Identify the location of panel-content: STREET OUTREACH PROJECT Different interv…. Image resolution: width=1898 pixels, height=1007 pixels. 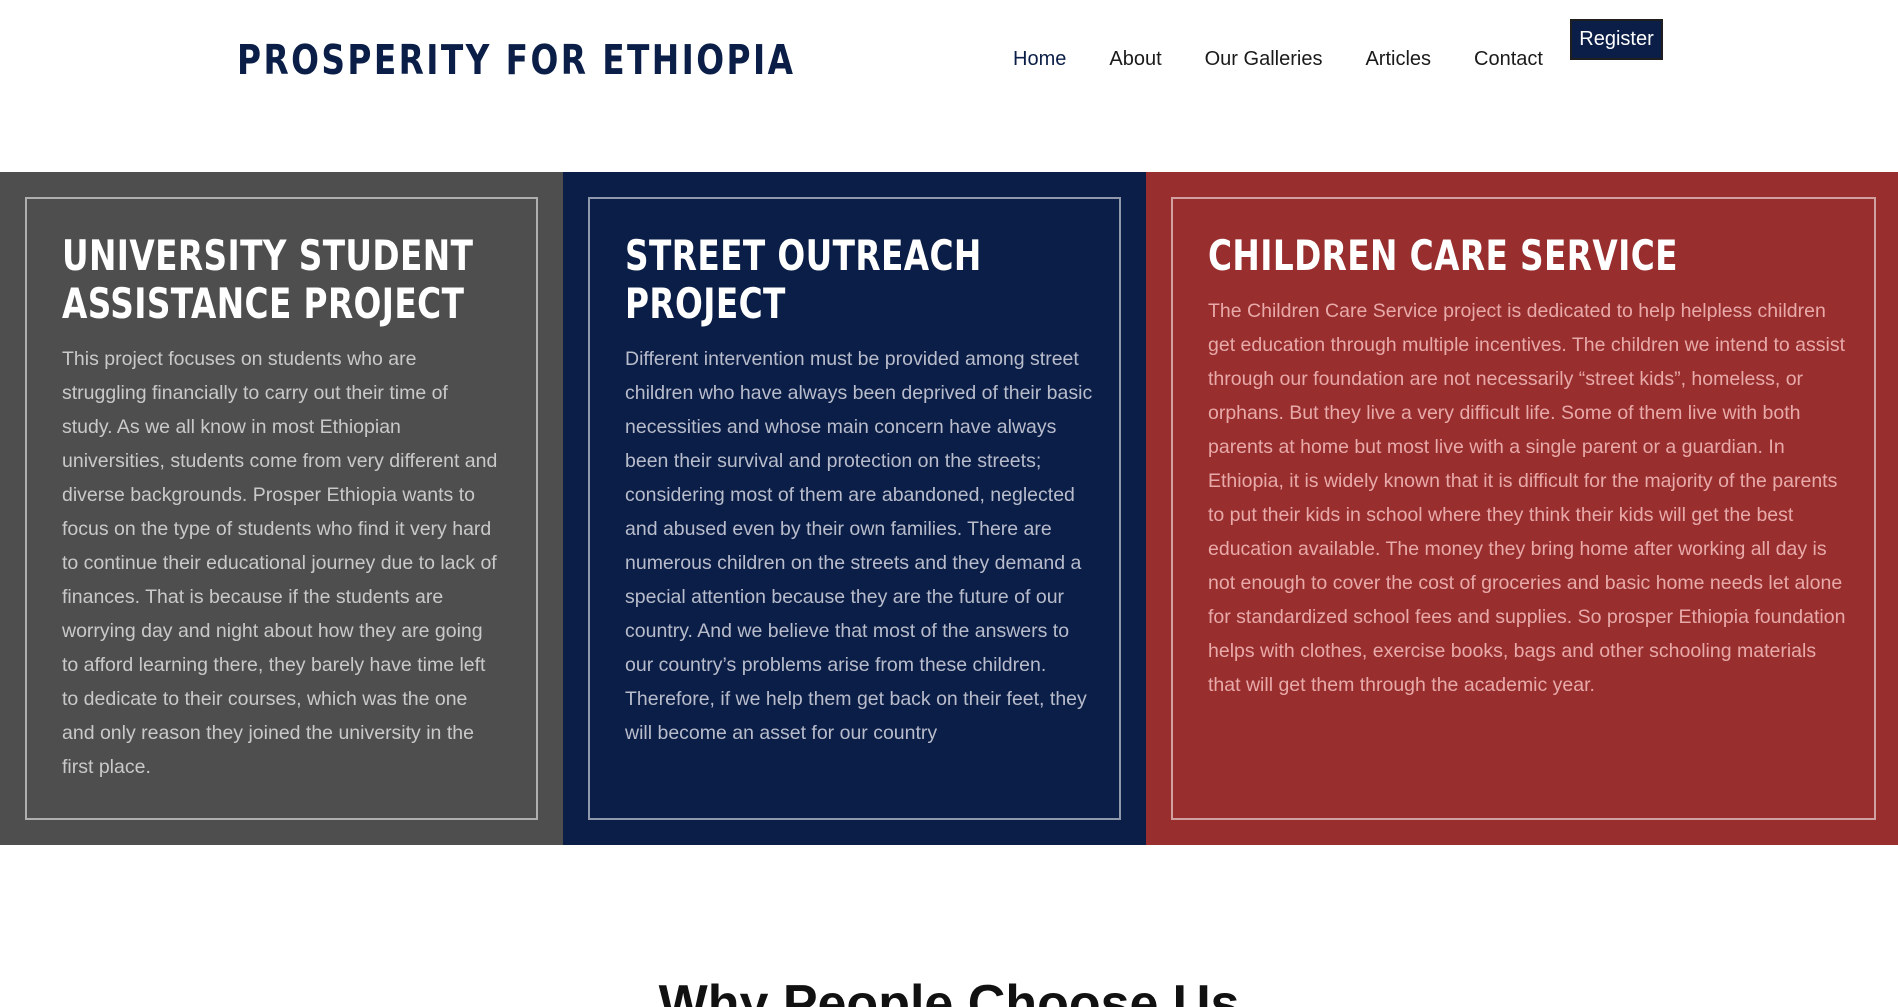
(860, 491).